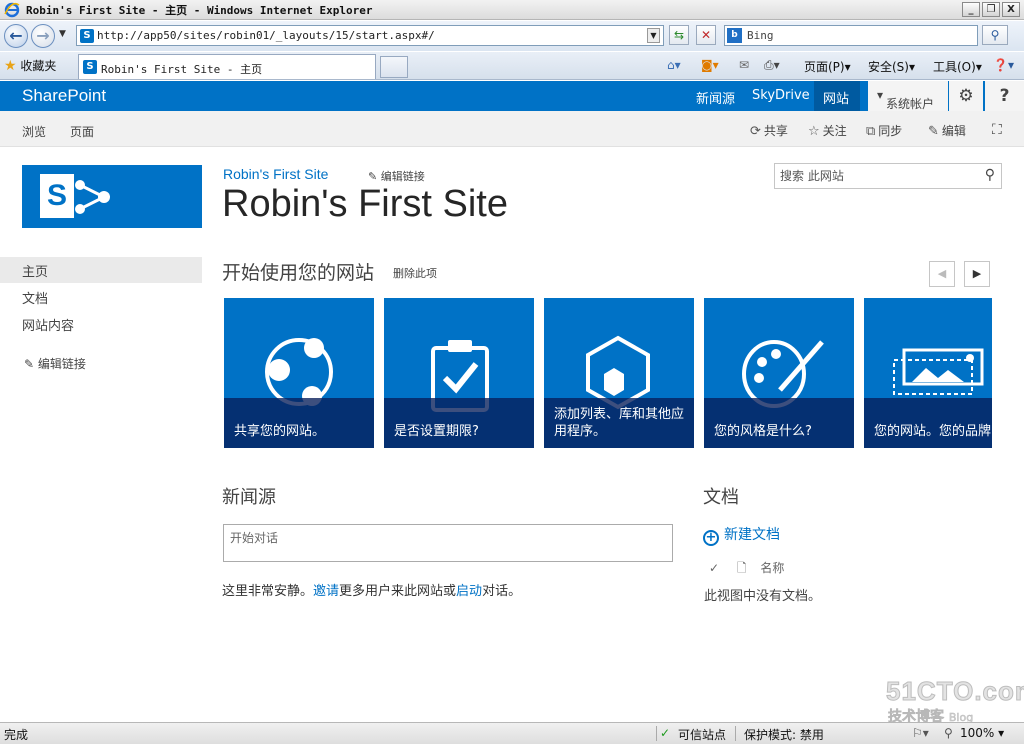  Describe the element at coordinates (1004, 96) in the screenshot. I see `help-icon: ?` at that location.